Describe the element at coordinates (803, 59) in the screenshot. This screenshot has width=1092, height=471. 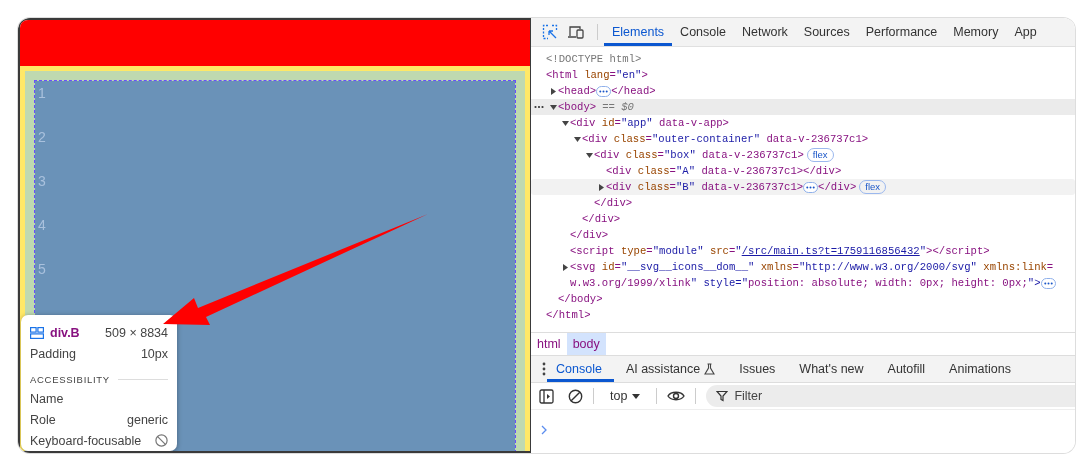
I see `dom-row: <!DOCTYPE html>` at that location.